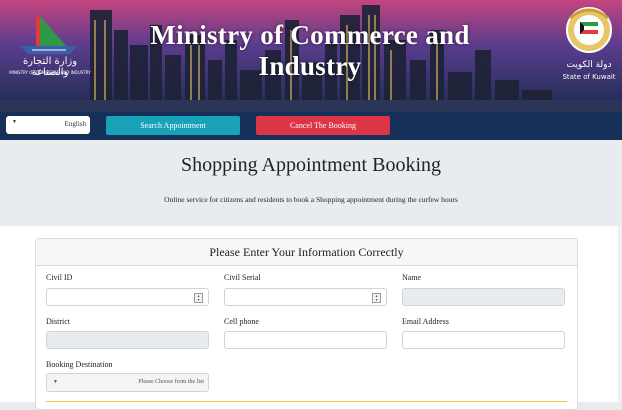 The image size is (622, 410). I want to click on name-input, so click(483, 297).